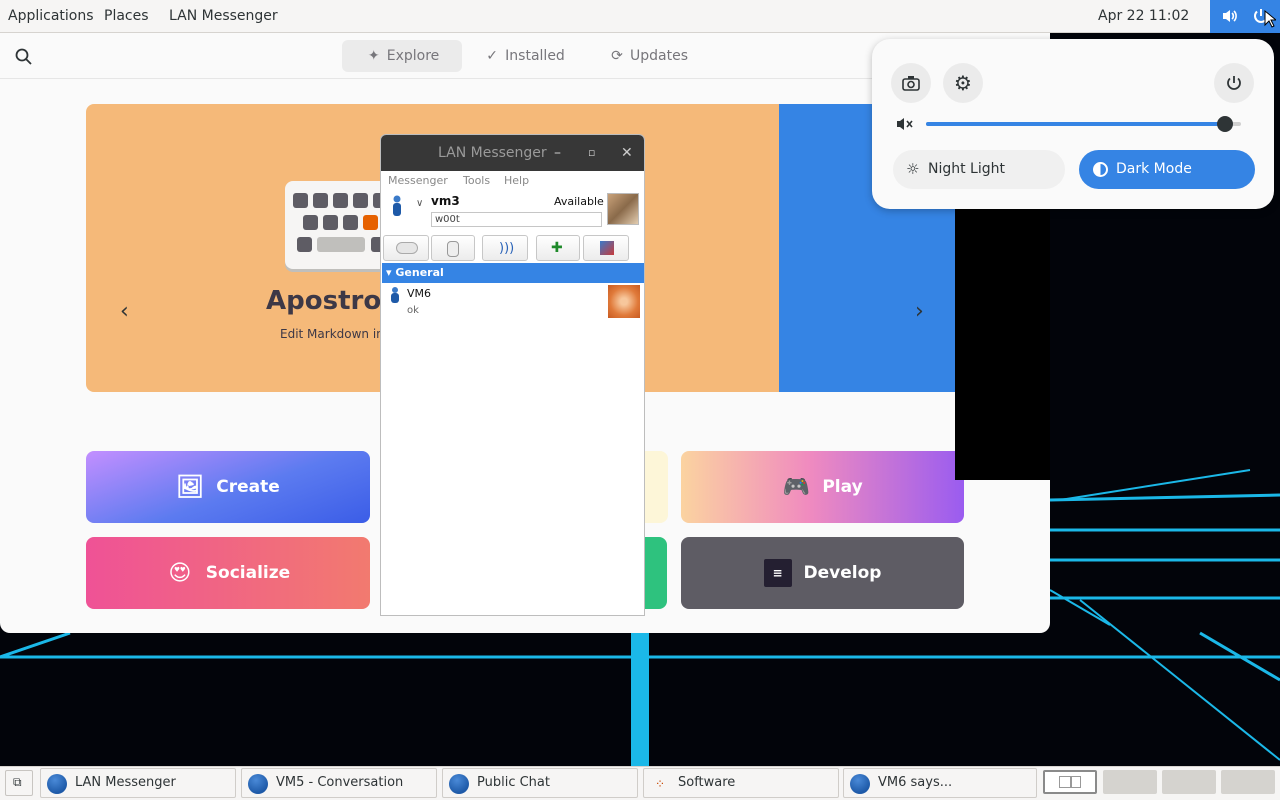 This screenshot has height=800, width=1280. What do you see at coordinates (513, 273) in the screenshot?
I see `group-general: ▾ General` at bounding box center [513, 273].